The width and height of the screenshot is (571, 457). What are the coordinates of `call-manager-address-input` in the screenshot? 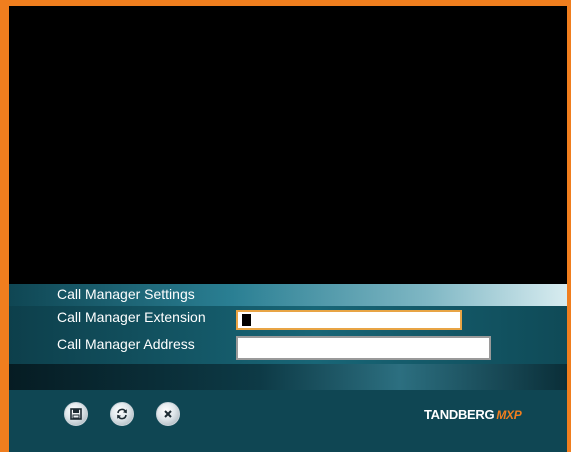 It's located at (363, 348).